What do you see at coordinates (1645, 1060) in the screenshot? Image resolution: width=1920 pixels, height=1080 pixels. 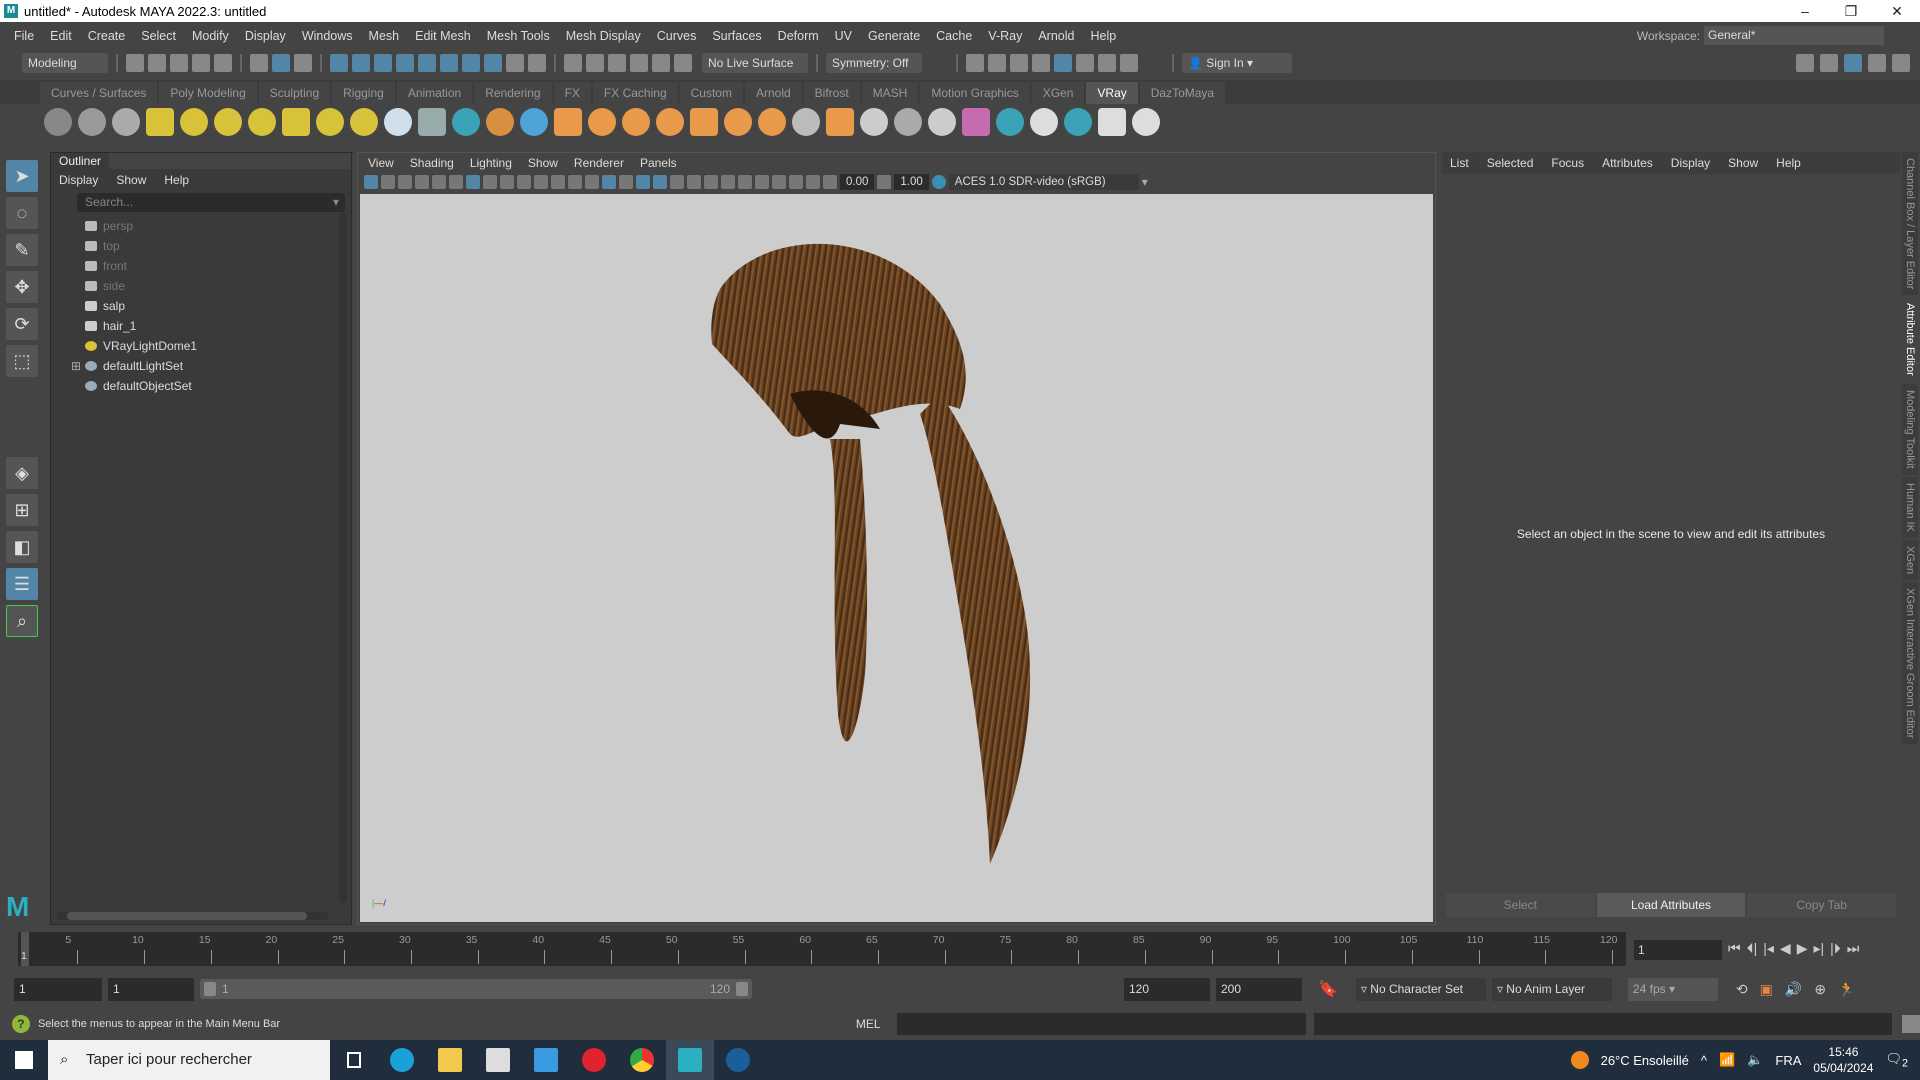 I see `weather-text: 26°C Ensoleillé` at bounding box center [1645, 1060].